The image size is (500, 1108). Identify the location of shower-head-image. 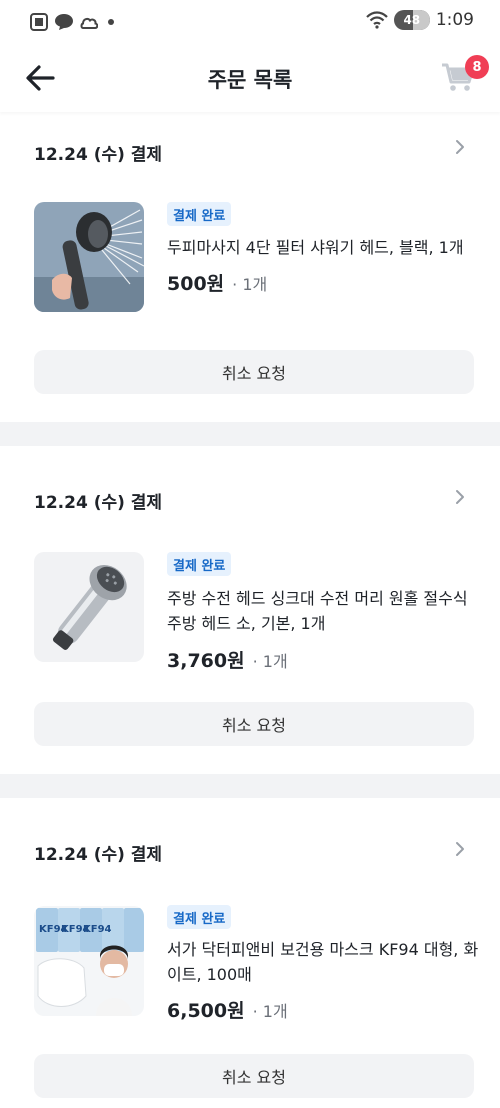
(89, 257).